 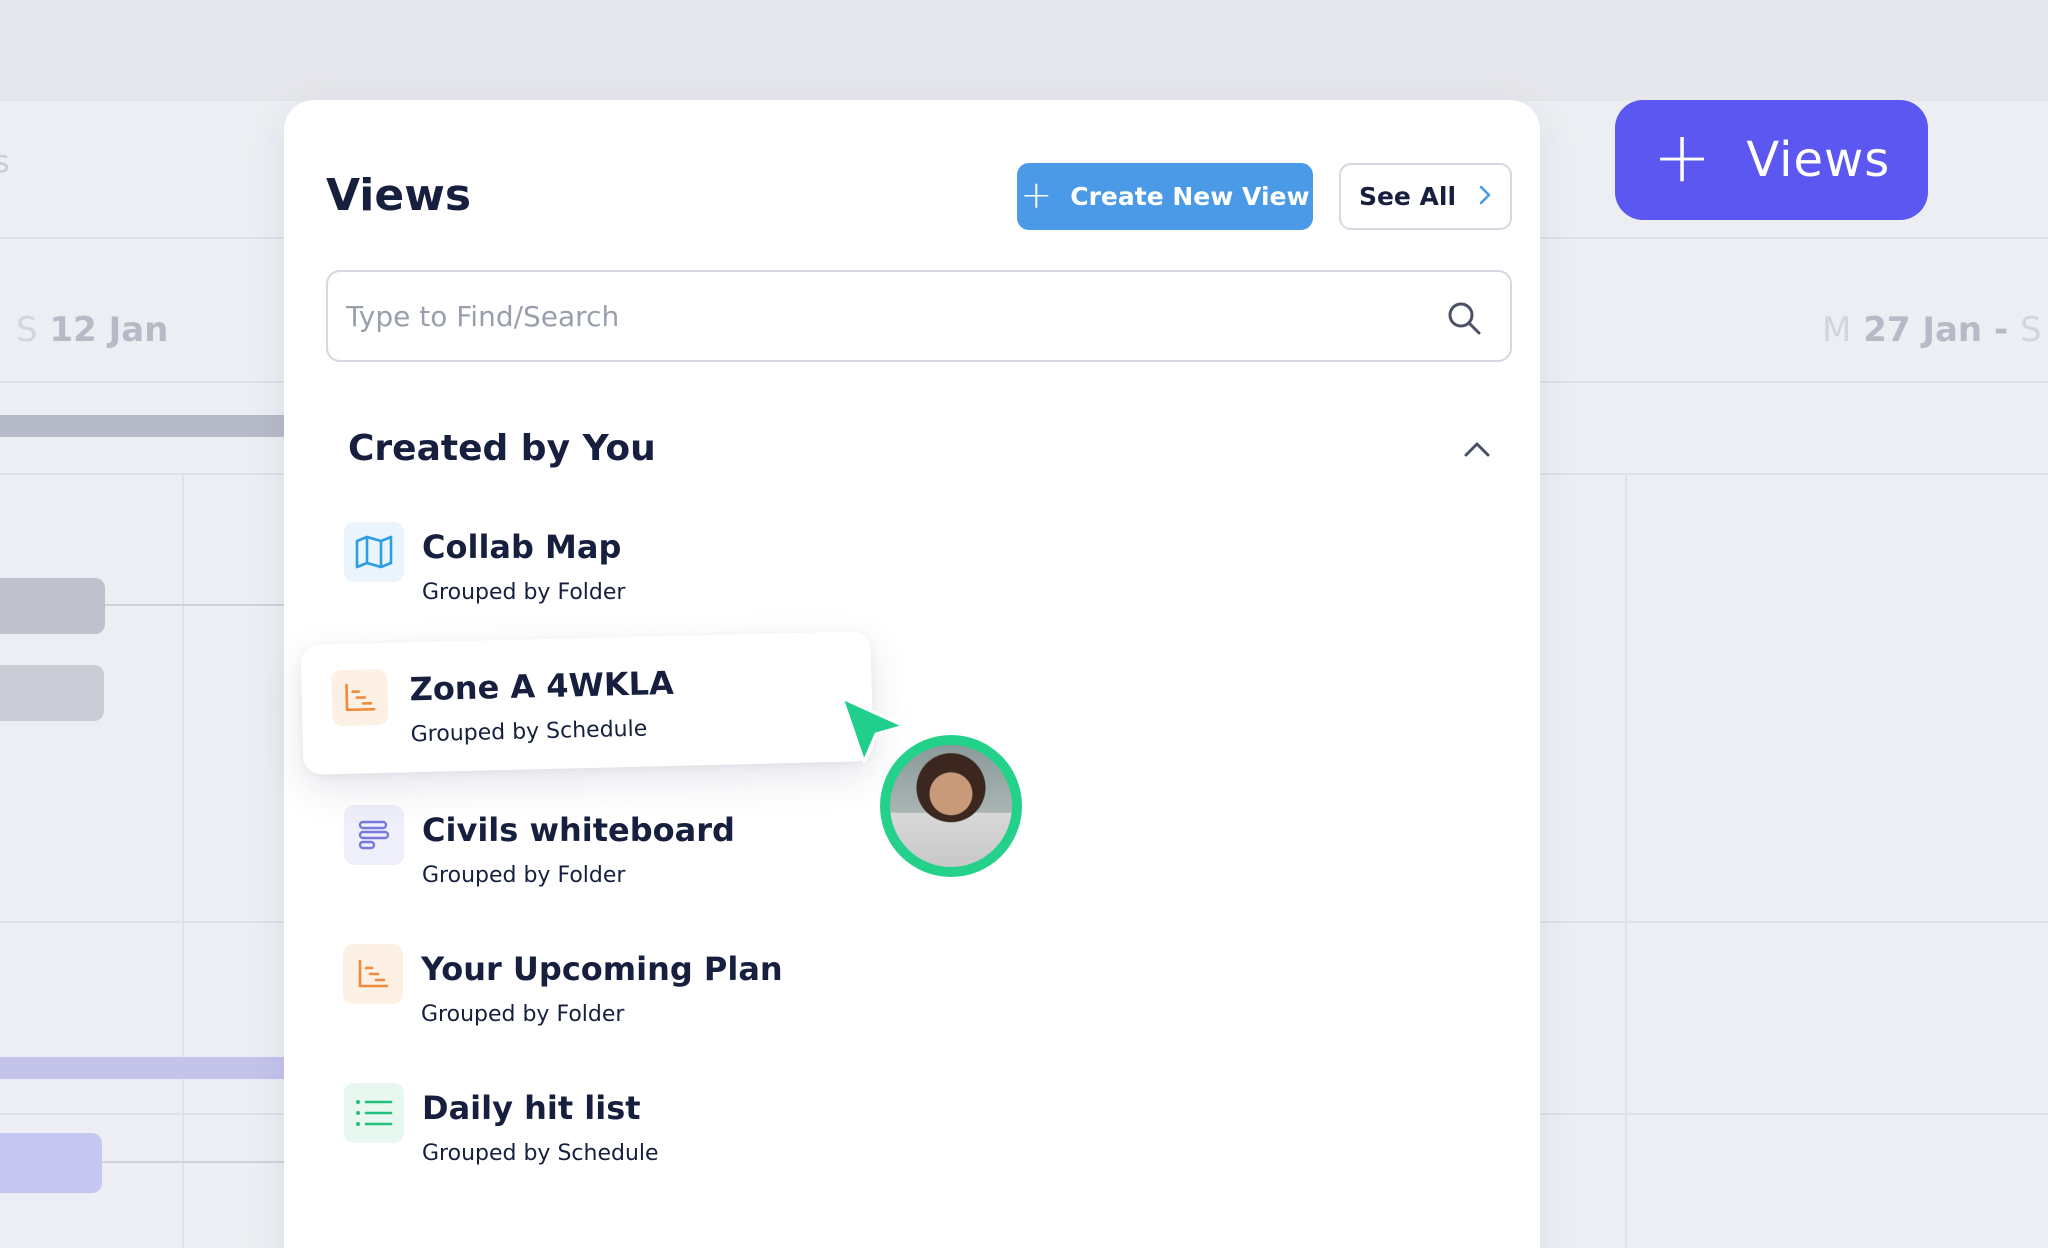 What do you see at coordinates (399, 195) in the screenshot?
I see `panel-title: Views` at bounding box center [399, 195].